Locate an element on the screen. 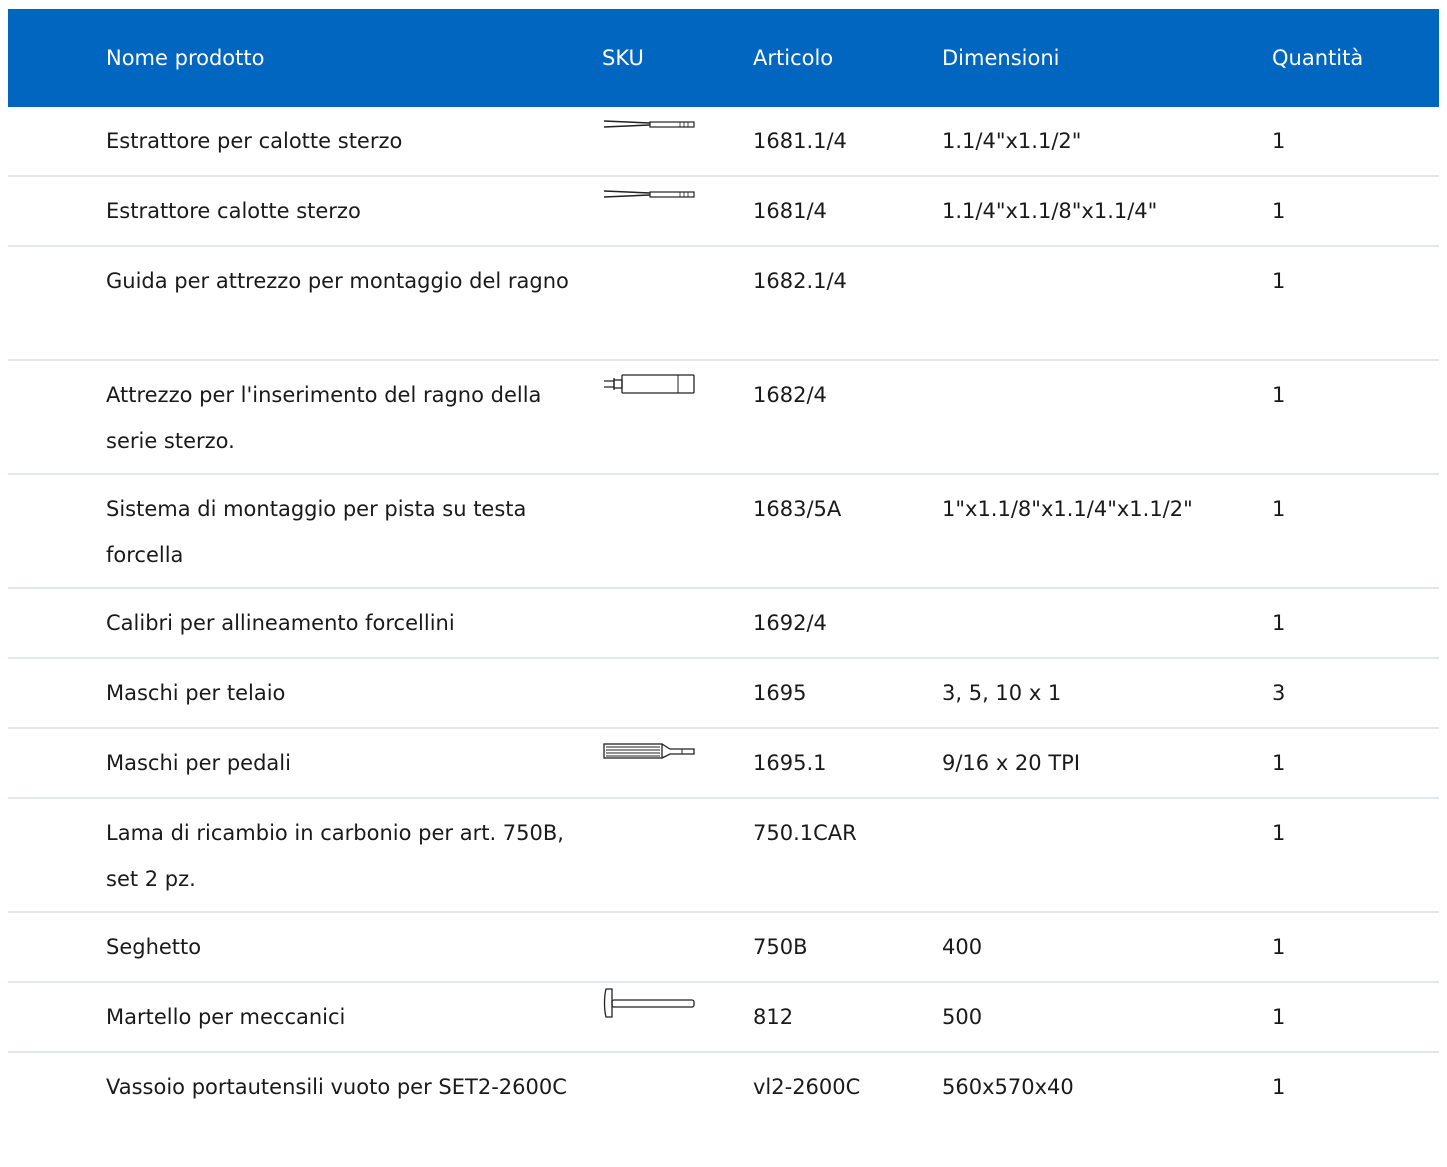 This screenshot has width=1447, height=1167. dimensions: 500 is located at coordinates (962, 1017).